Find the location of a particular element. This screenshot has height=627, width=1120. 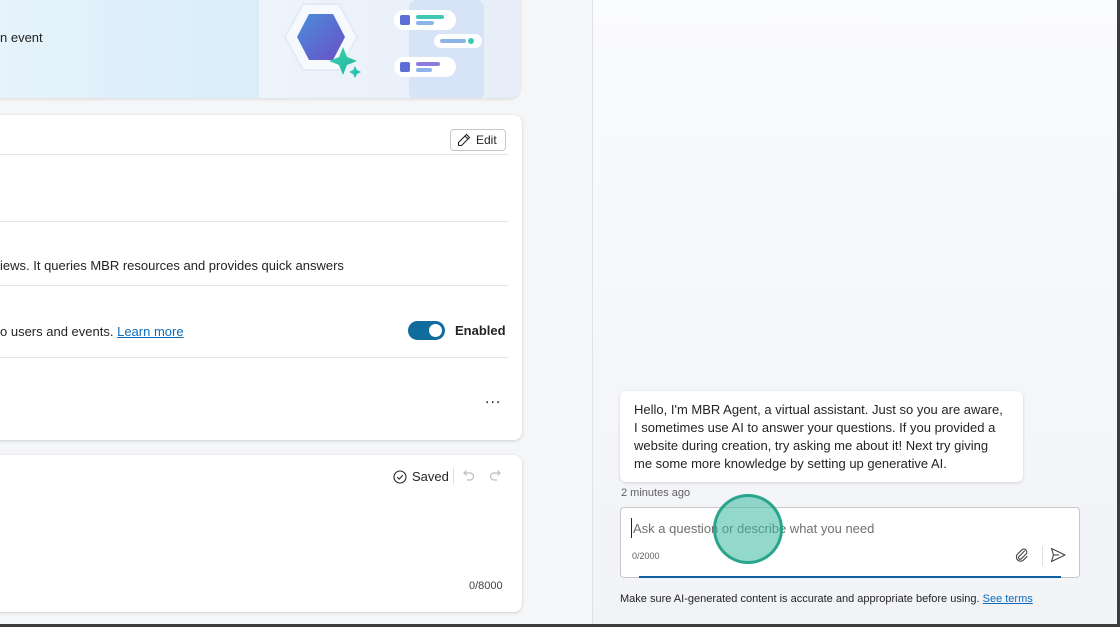

saved-status: Saved is located at coordinates (421, 476).